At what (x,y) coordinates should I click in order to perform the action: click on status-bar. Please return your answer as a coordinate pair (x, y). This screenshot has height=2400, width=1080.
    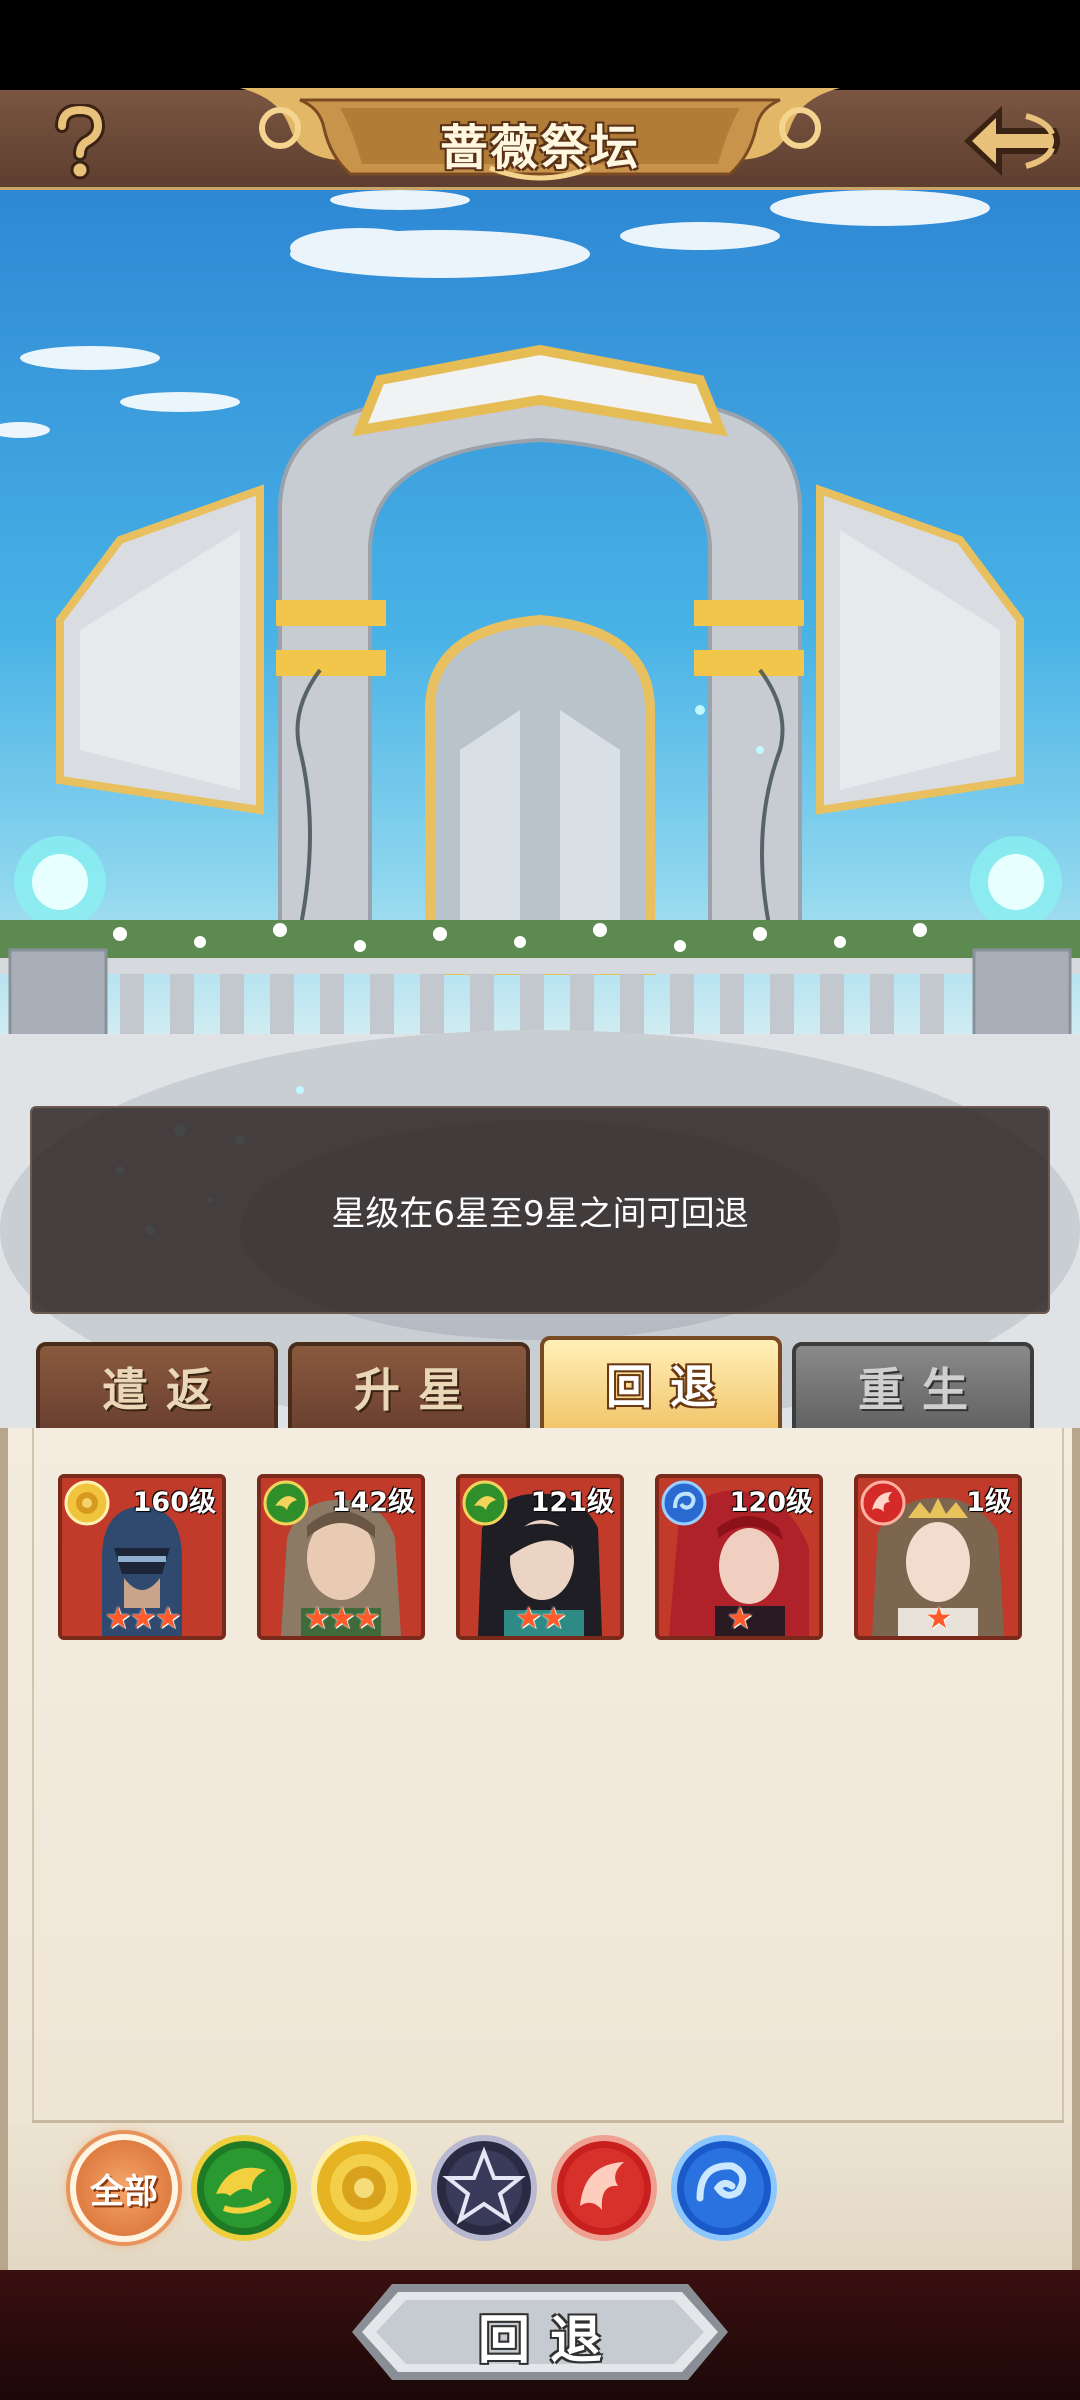
    Looking at the image, I should click on (540, 45).